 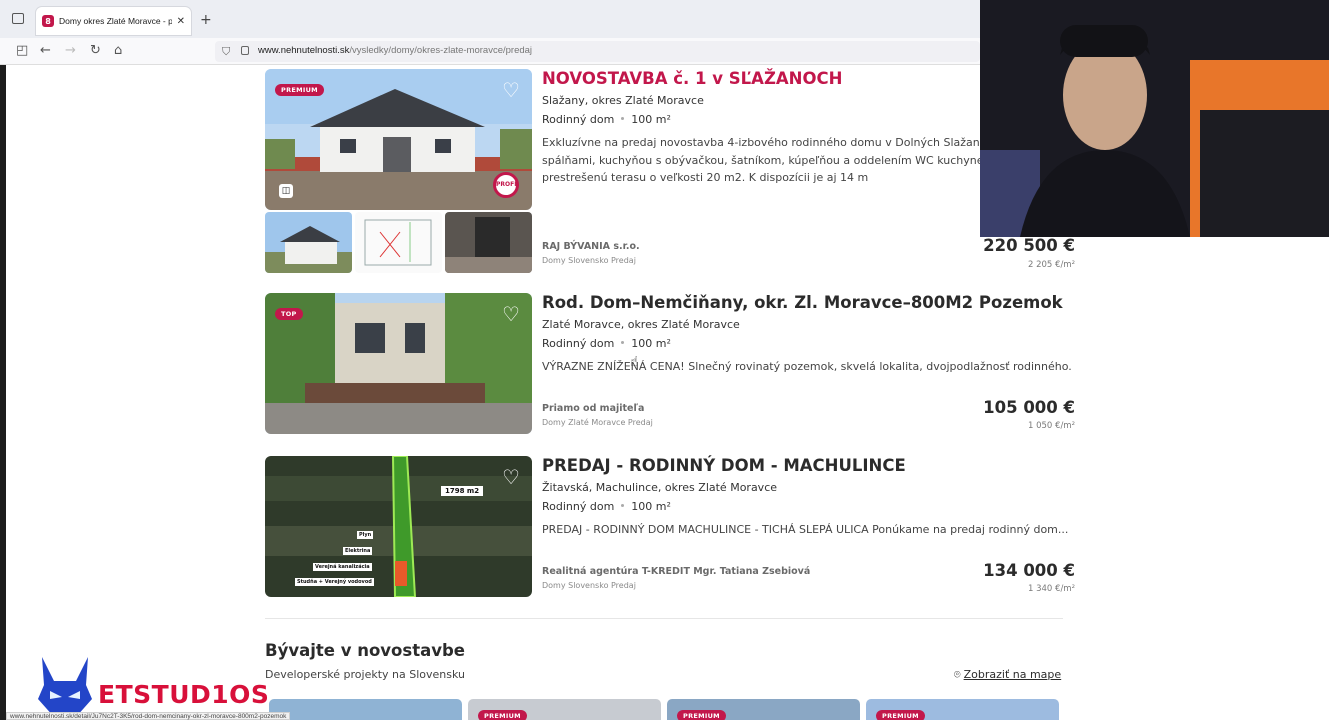 I want to click on sidebar-toggle-icon: ◰, so click(x=22, y=51).